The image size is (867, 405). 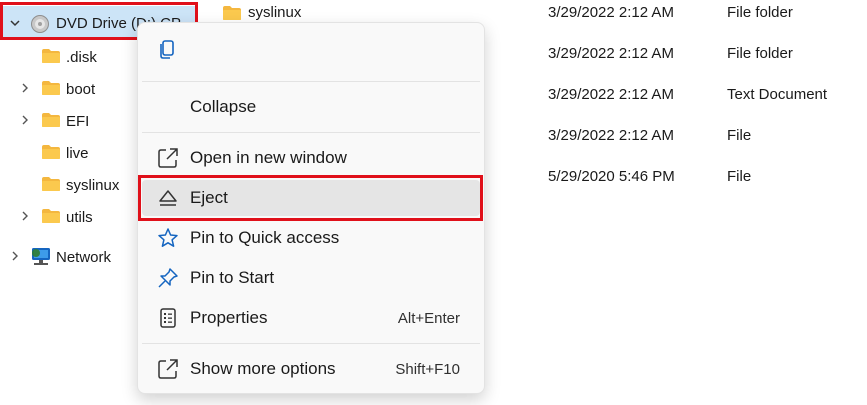 What do you see at coordinates (427, 369) in the screenshot?
I see `menu-item-shortcut: Shift+F10` at bounding box center [427, 369].